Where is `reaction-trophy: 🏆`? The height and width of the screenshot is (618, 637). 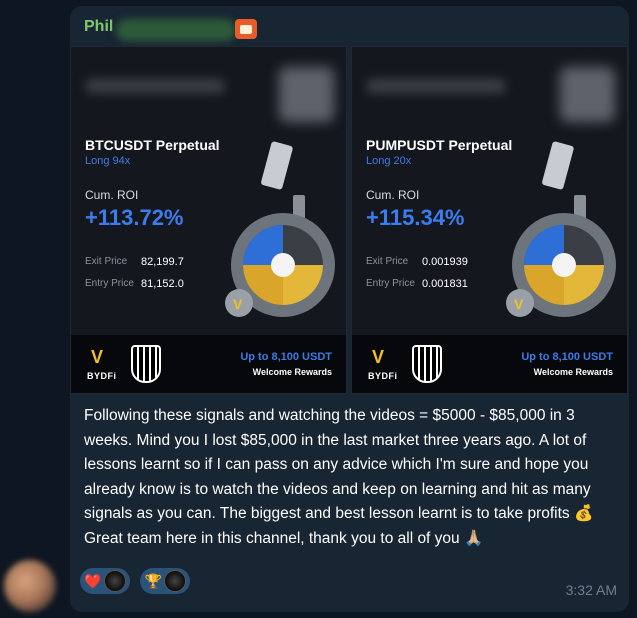 reaction-trophy: 🏆 is located at coordinates (165, 581).